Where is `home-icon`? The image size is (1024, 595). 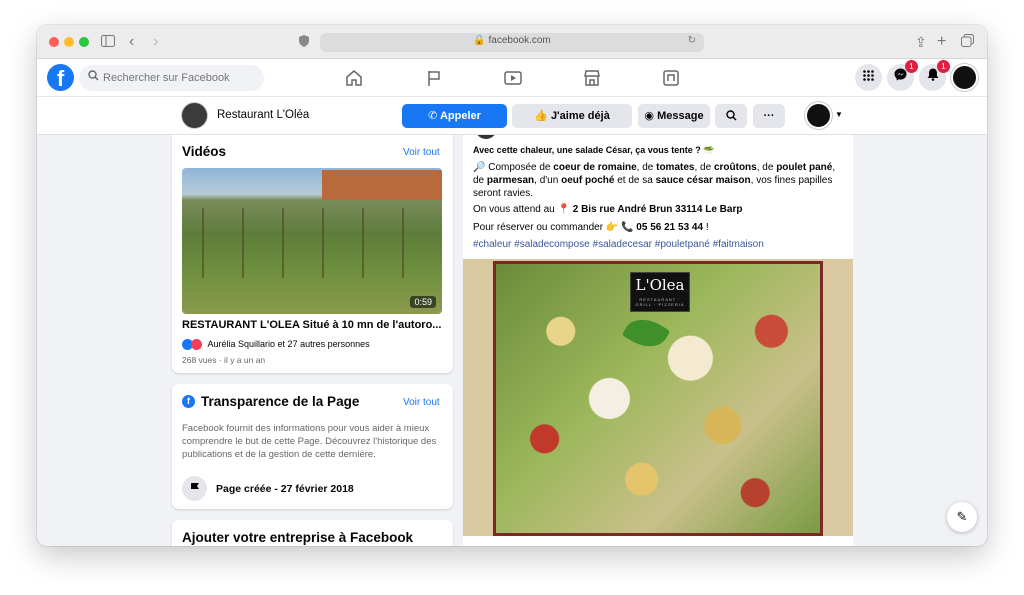 home-icon is located at coordinates (354, 78).